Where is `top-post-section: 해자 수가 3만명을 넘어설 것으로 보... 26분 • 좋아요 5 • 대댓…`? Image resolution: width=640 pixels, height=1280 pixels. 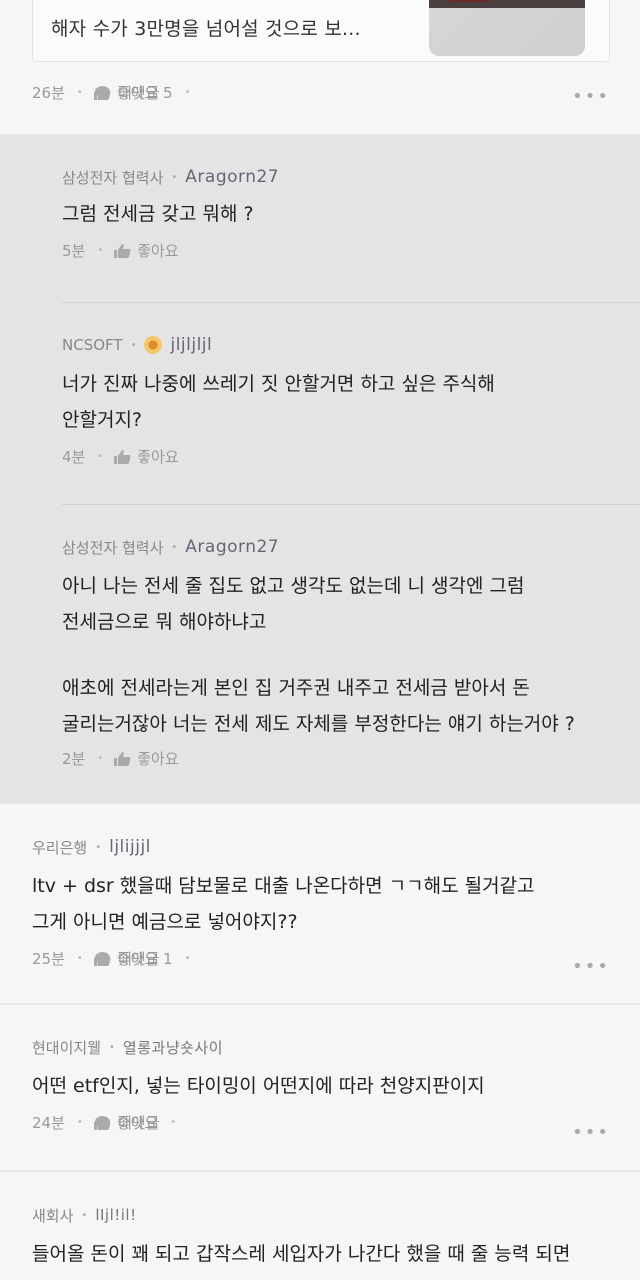 top-post-section: 해자 수가 3만명을 넘어설 것으로 보... 26분 • 좋아요 5 • 대댓… is located at coordinates (320, 67).